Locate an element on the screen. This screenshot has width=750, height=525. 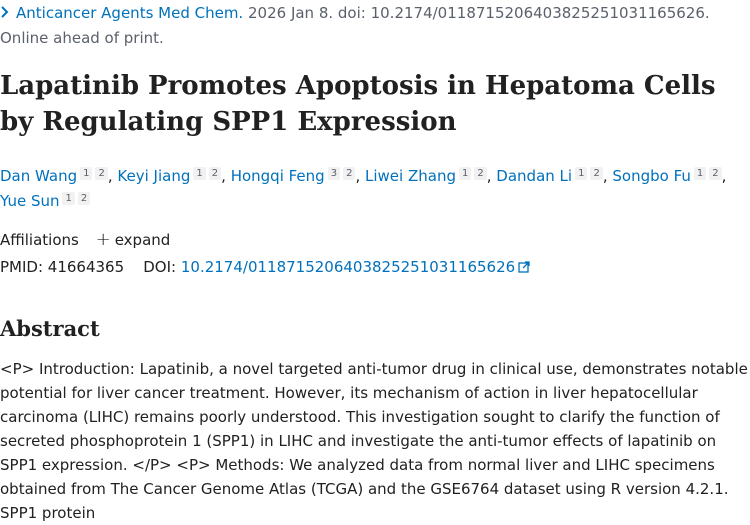
author-item: Dan Wang 1 2, is located at coordinates (56, 176).